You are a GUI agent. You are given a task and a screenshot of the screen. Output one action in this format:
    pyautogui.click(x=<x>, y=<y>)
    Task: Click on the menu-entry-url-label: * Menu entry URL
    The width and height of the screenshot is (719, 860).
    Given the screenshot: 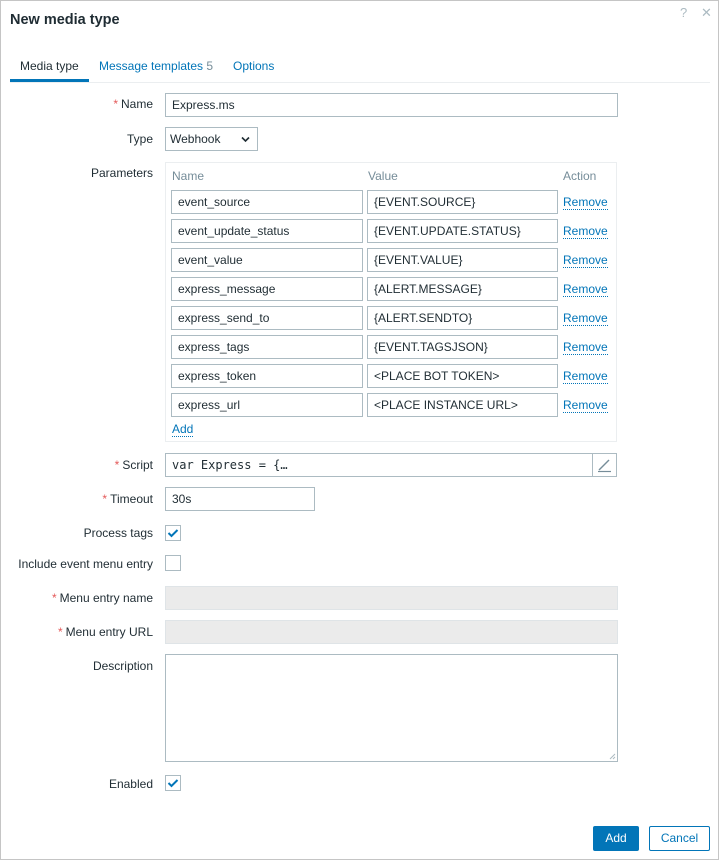 What is the action you would take?
    pyautogui.click(x=105, y=632)
    